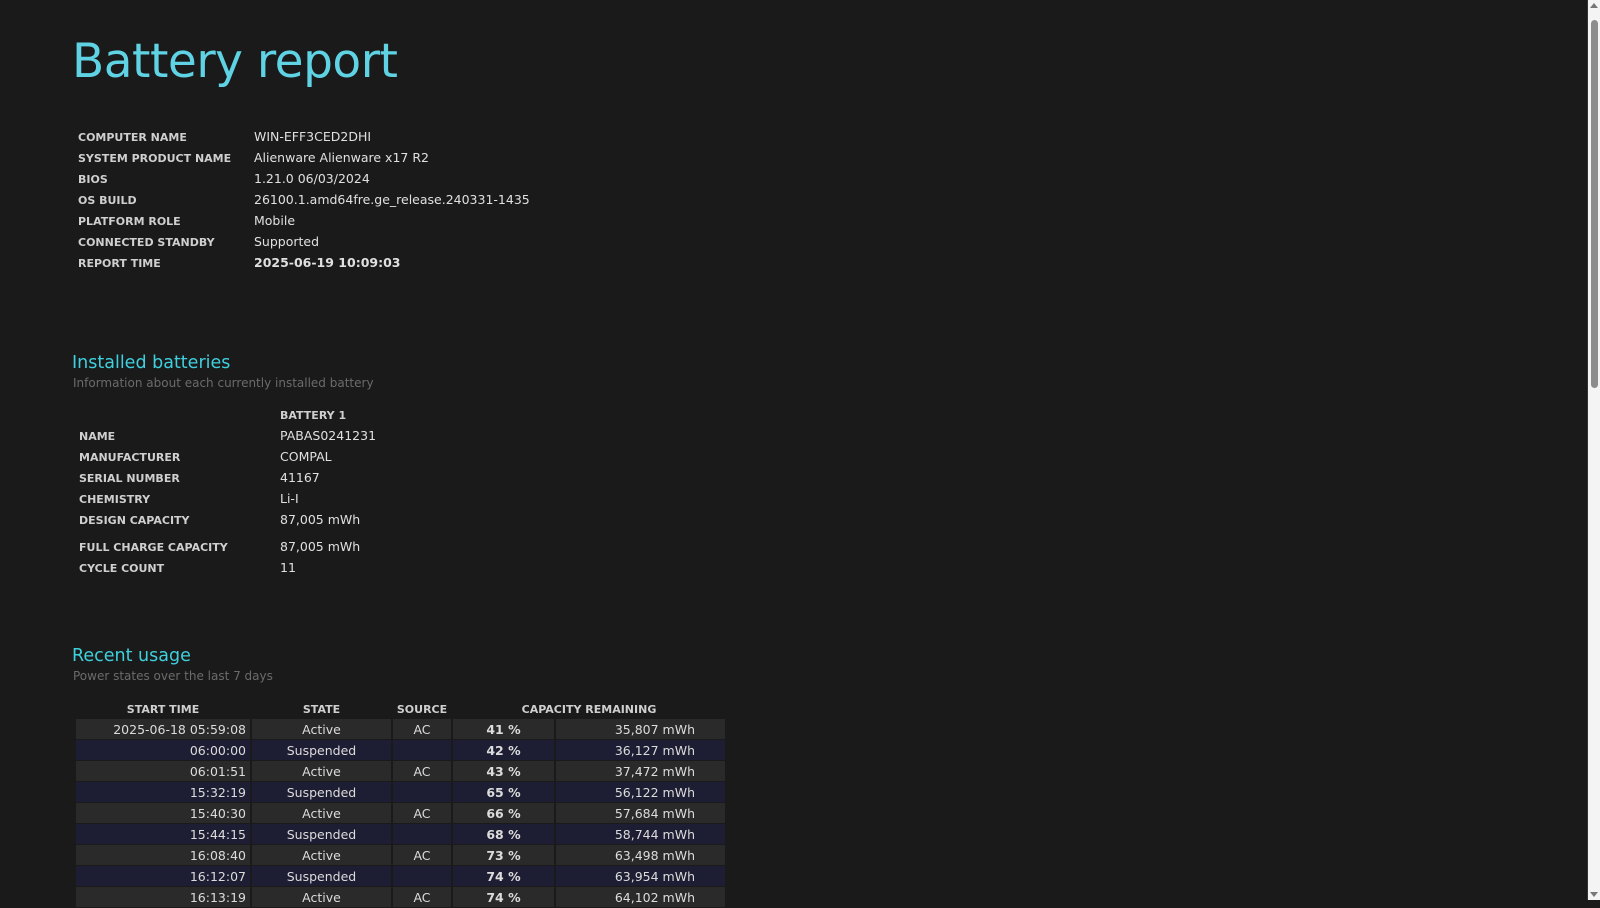 The width and height of the screenshot is (1600, 908). What do you see at coordinates (132, 137) in the screenshot?
I see `system-info-label: COMPUTER NAME` at bounding box center [132, 137].